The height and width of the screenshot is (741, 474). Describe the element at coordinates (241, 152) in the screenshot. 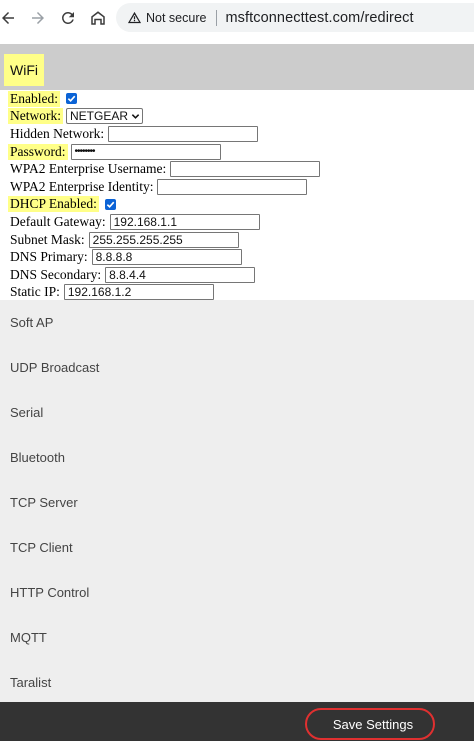

I see `password-row: Password: ••••••••` at that location.